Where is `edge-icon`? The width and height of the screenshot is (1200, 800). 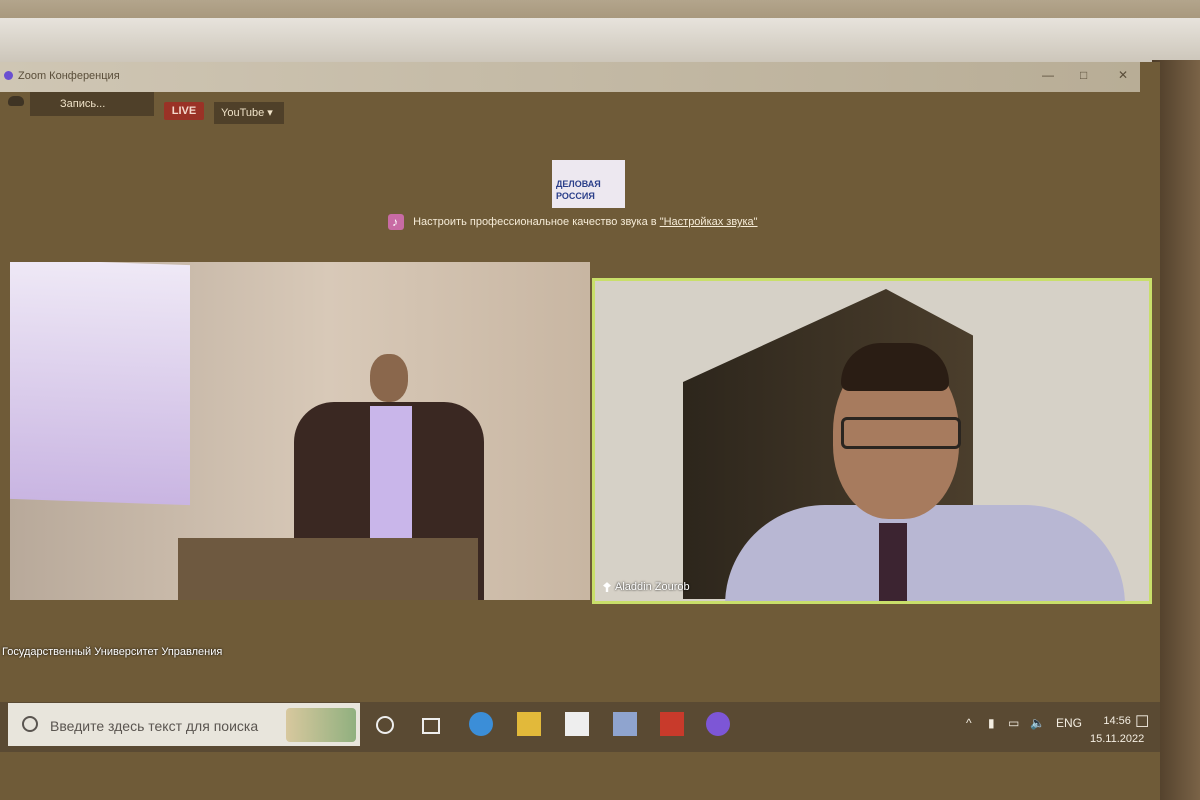
edge-icon is located at coordinates (481, 724).